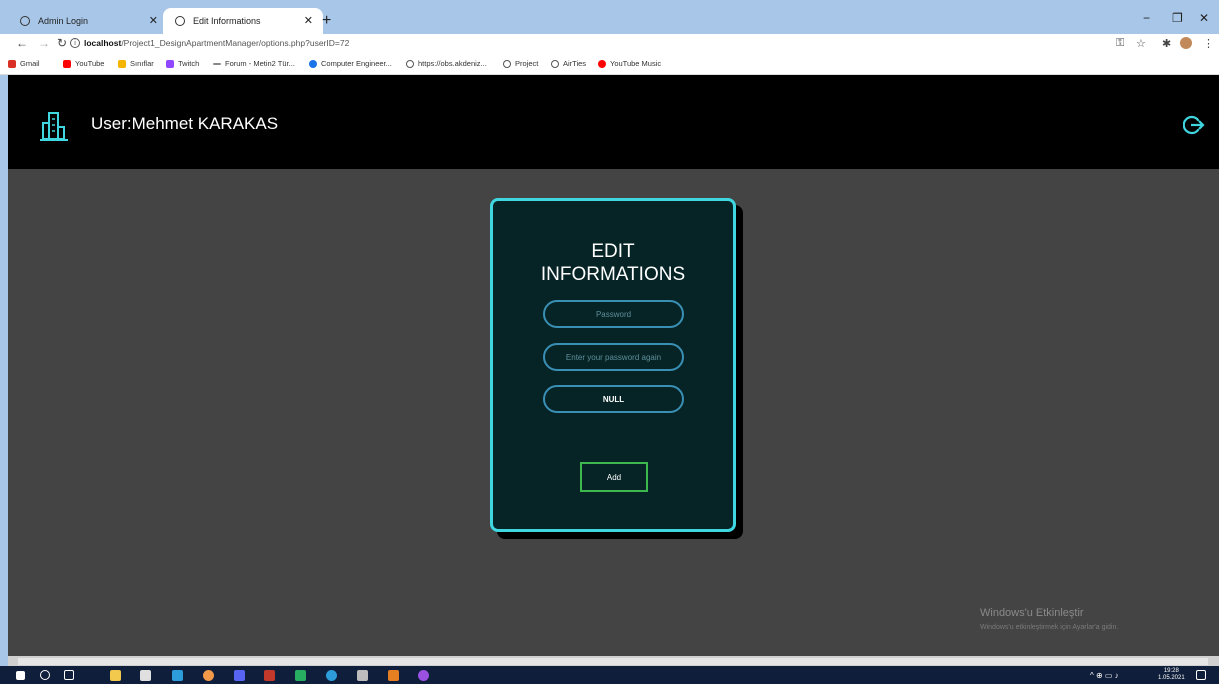  What do you see at coordinates (1032, 613) in the screenshot?
I see `activation-watermark-title: Windows'u Etkinleştir` at bounding box center [1032, 613].